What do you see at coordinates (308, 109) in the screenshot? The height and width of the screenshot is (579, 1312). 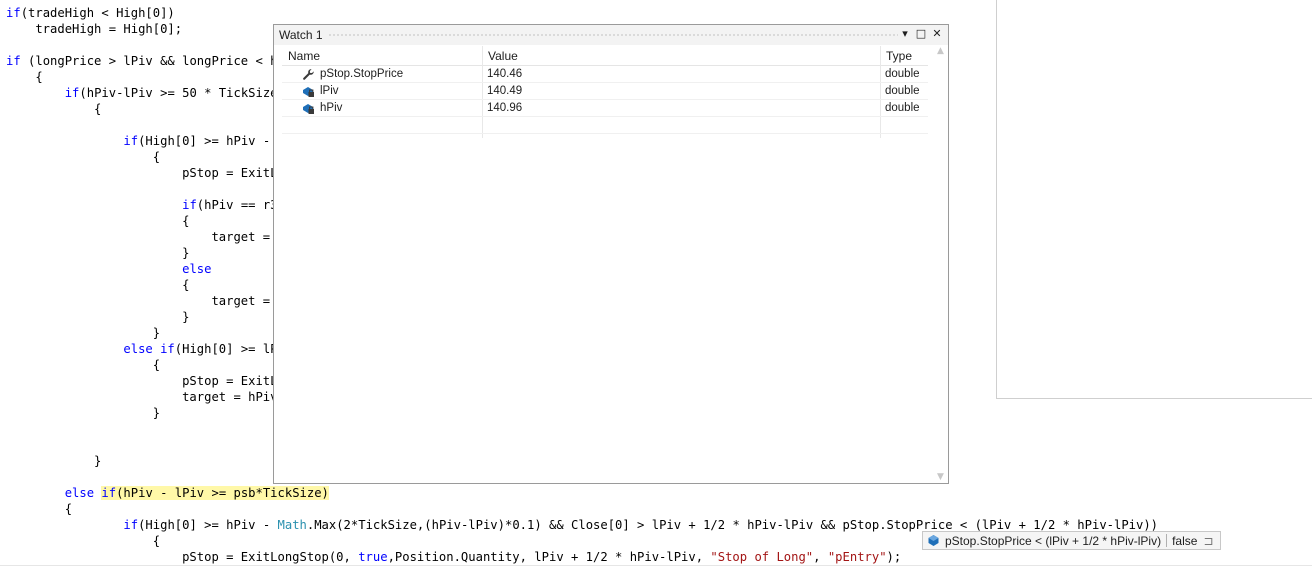 I see `field-lock-icon` at bounding box center [308, 109].